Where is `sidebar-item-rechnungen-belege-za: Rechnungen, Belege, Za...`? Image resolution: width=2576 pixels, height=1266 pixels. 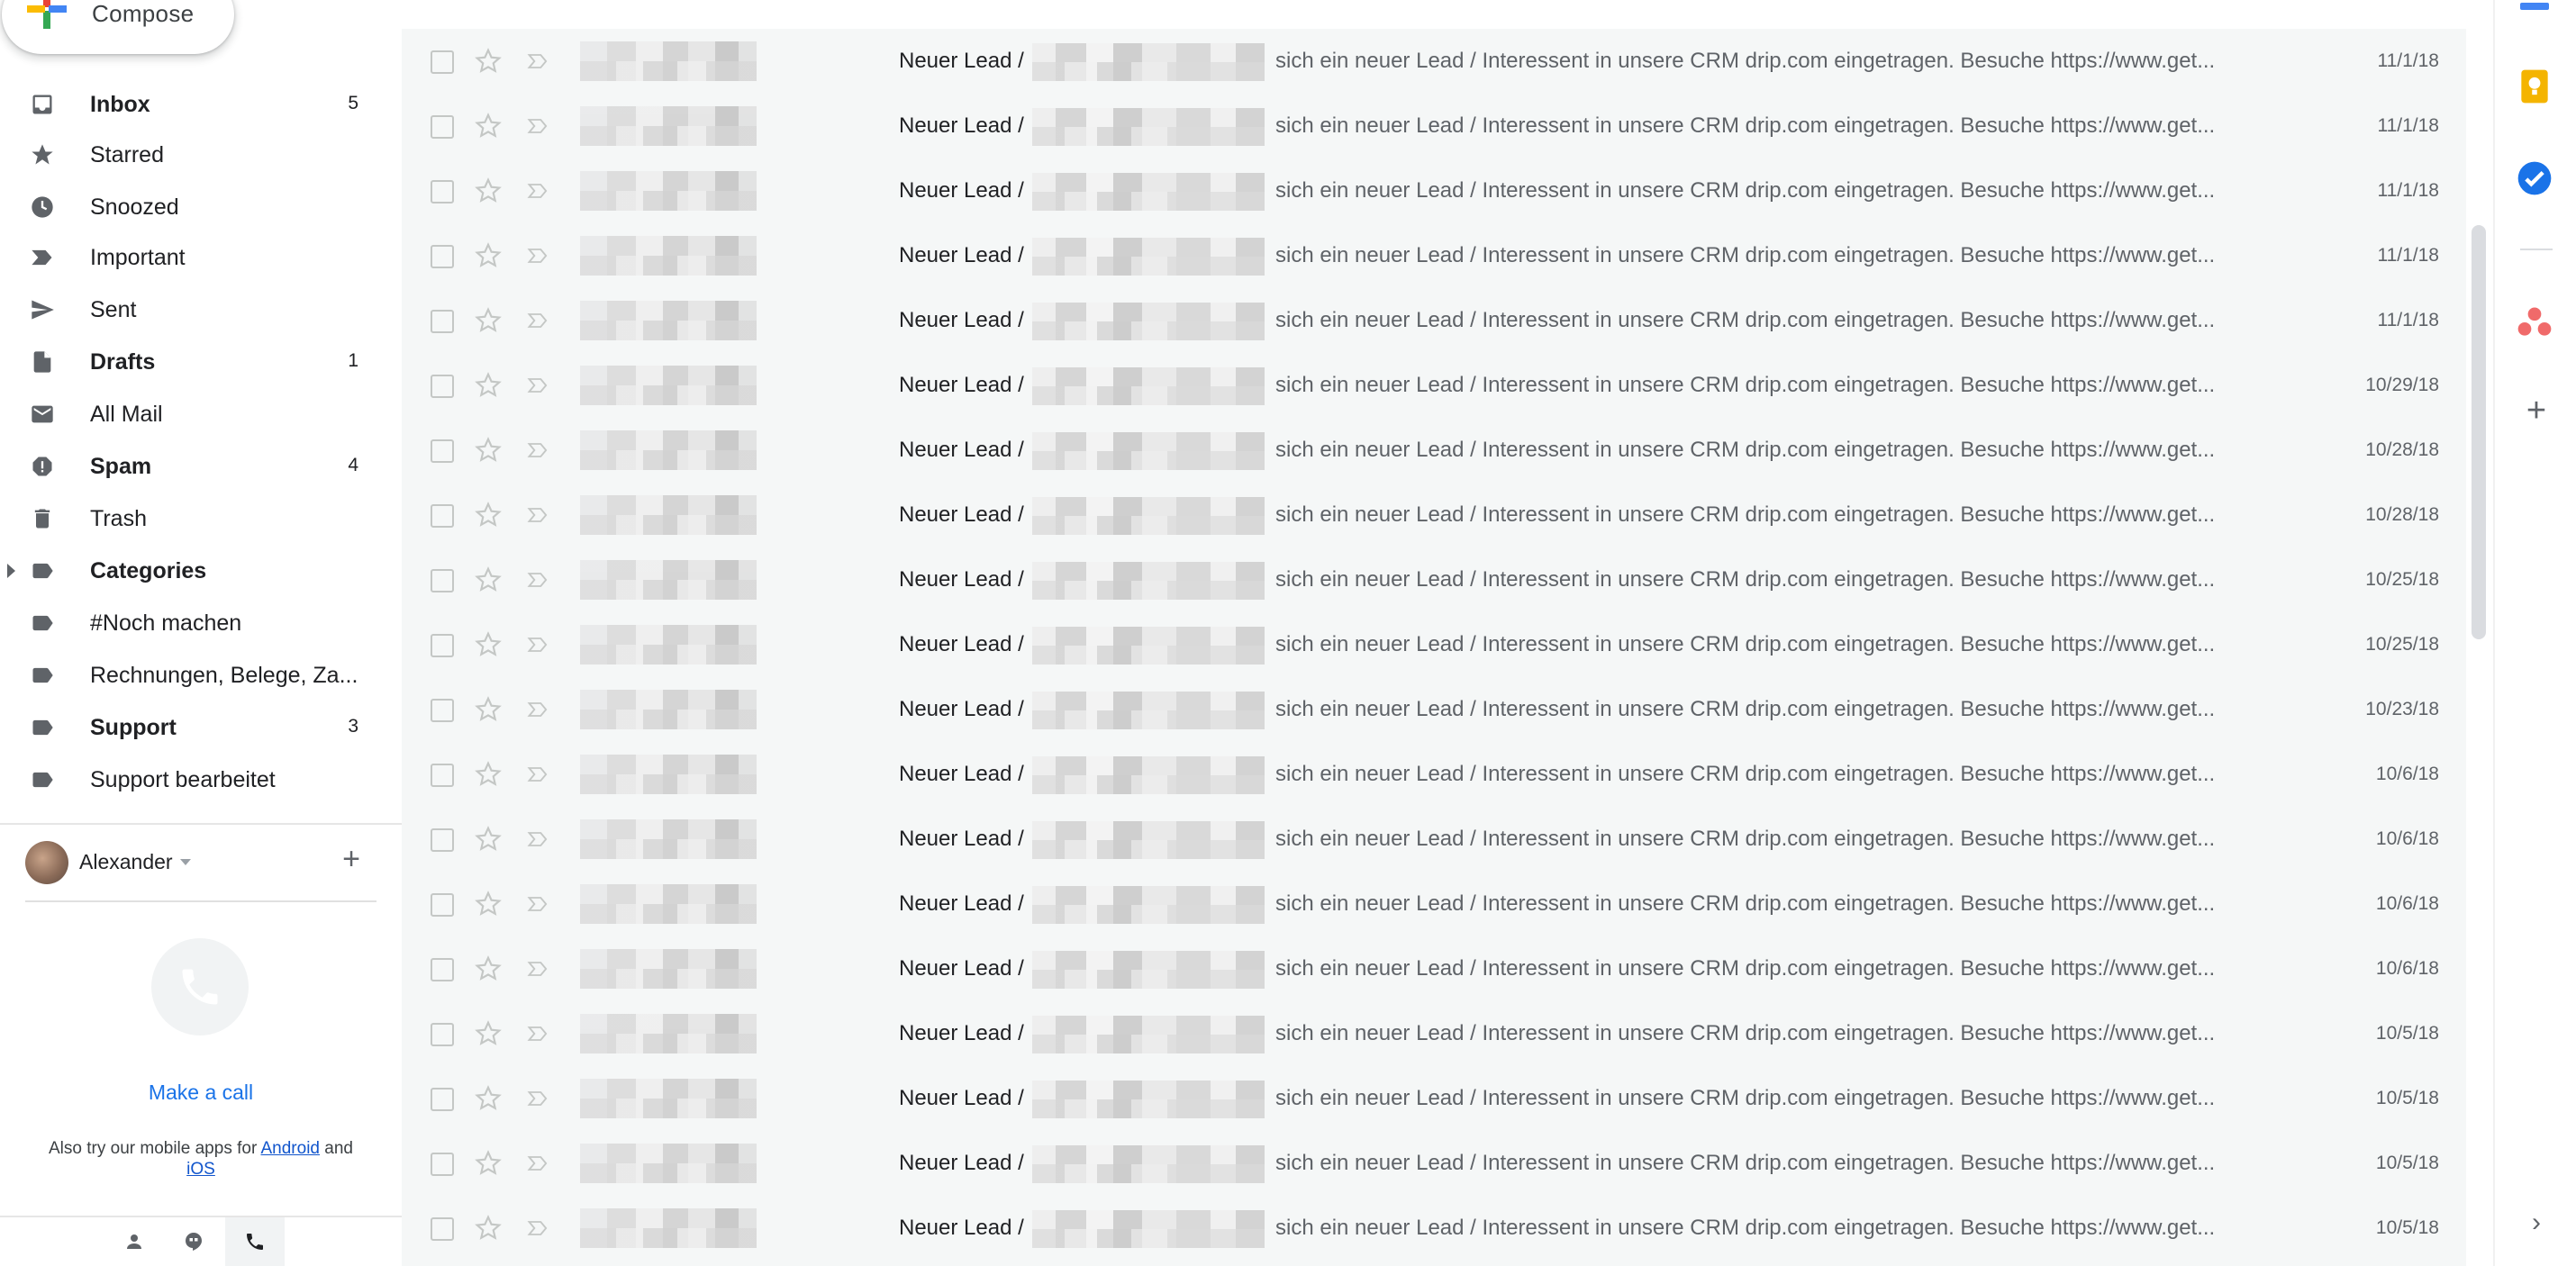
sidebar-item-rechnungen-belege-za: Rechnungen, Belege, Za... is located at coordinates (193, 675).